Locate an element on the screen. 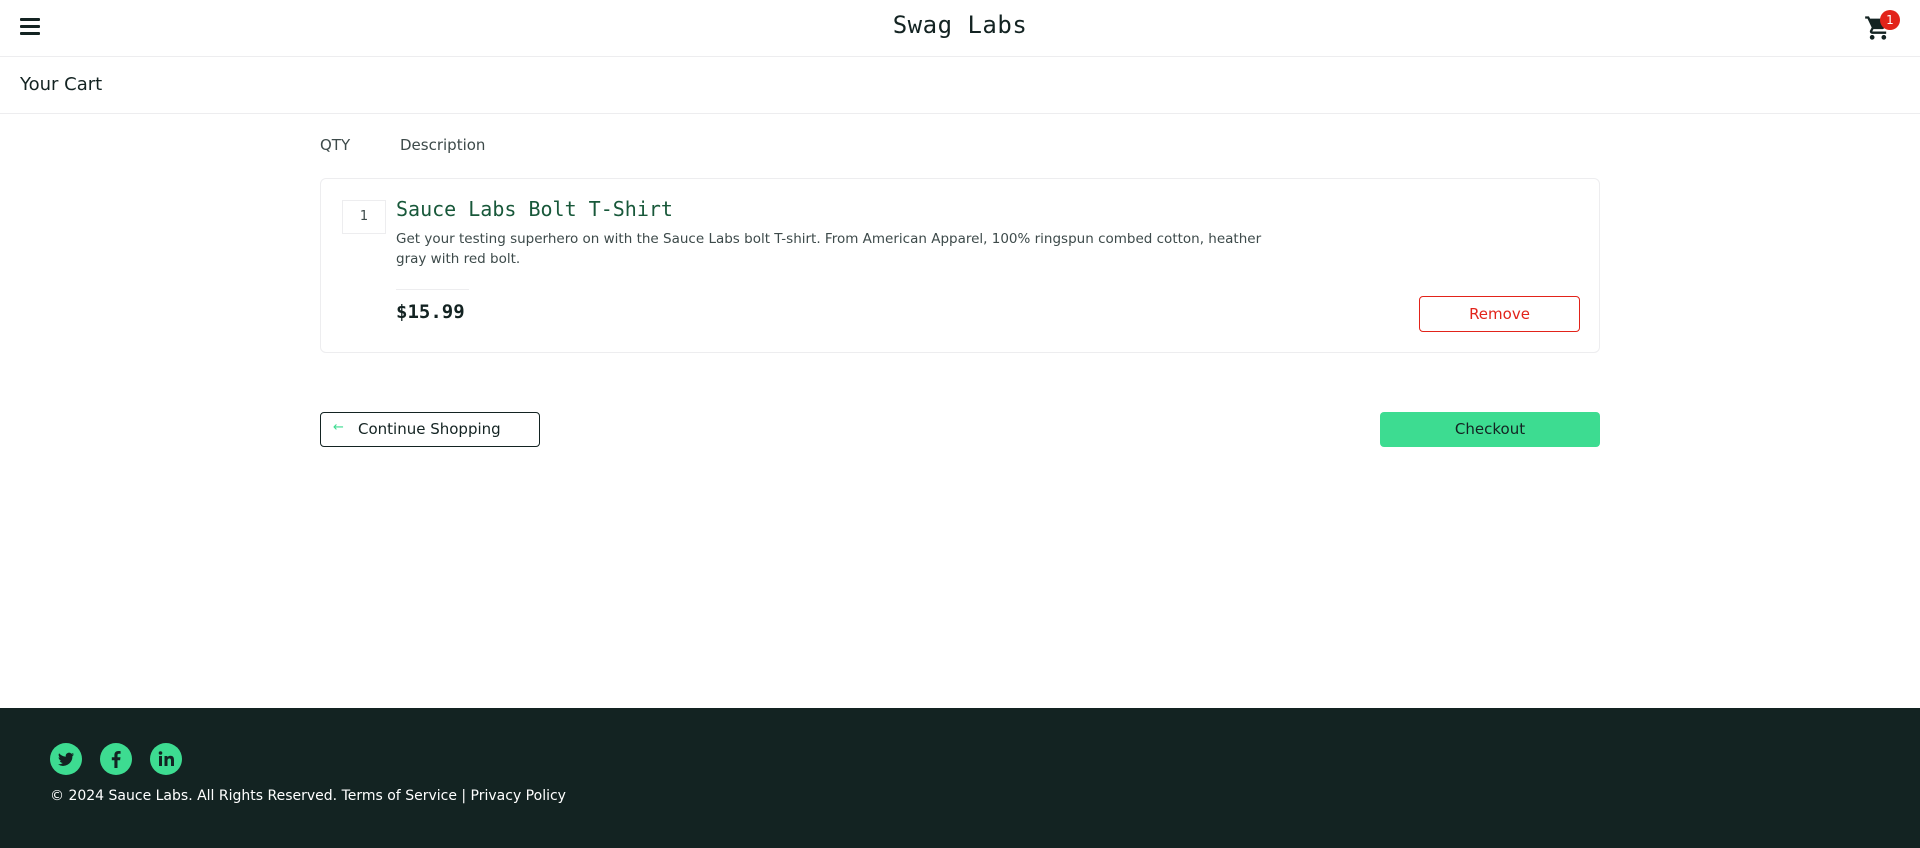  app-logo: Swag Labs is located at coordinates (960, 25).